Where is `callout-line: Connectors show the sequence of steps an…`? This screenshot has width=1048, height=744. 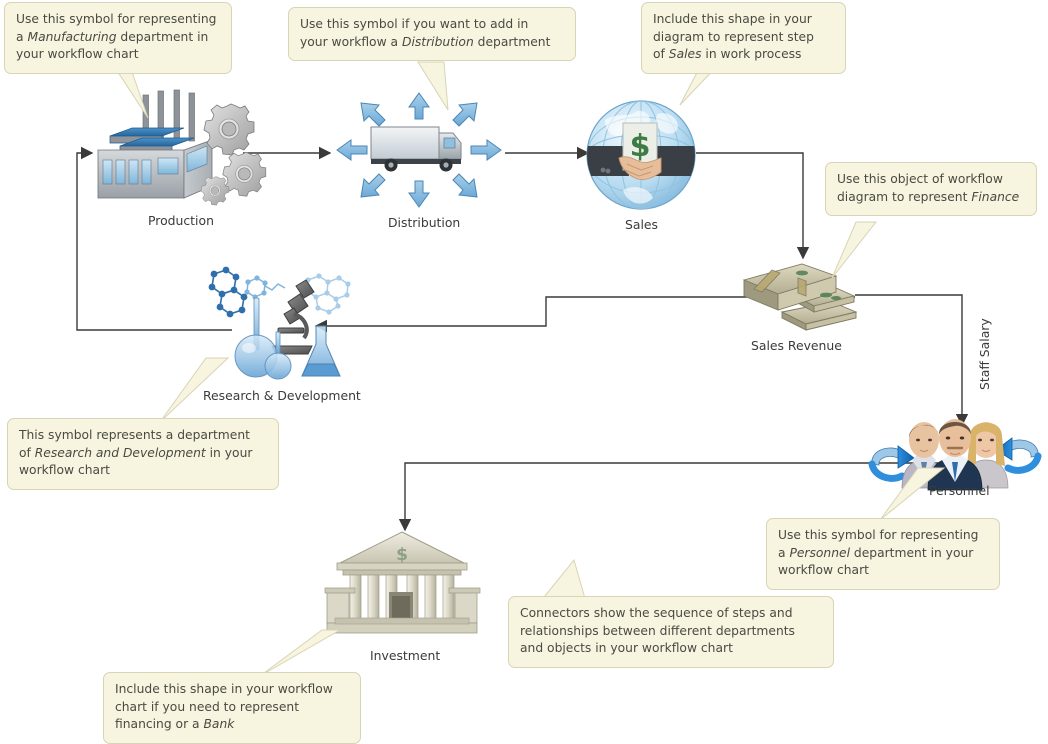 callout-line: Connectors show the sequence of steps an… is located at coordinates (656, 613).